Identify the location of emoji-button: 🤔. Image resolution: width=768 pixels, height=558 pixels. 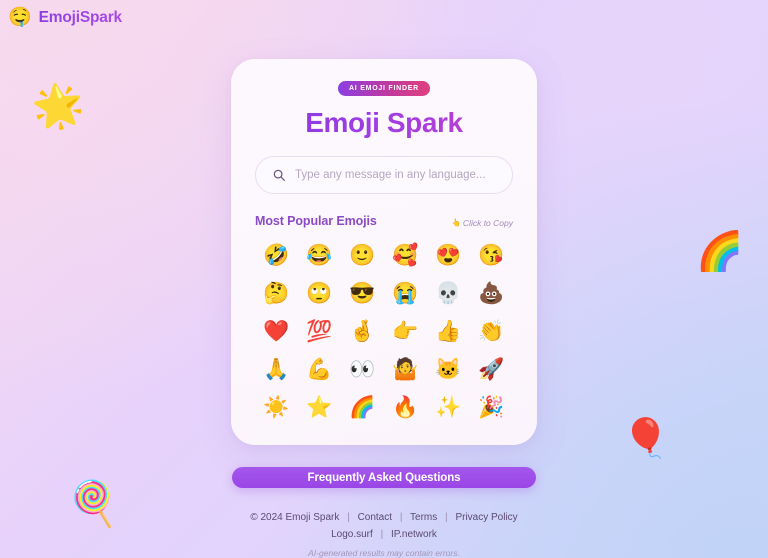
(276, 293).